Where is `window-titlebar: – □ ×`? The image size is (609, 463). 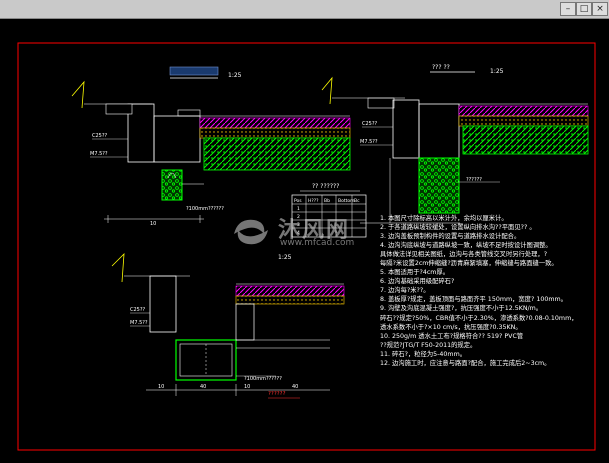
window-titlebar: – □ × is located at coordinates (304, 9).